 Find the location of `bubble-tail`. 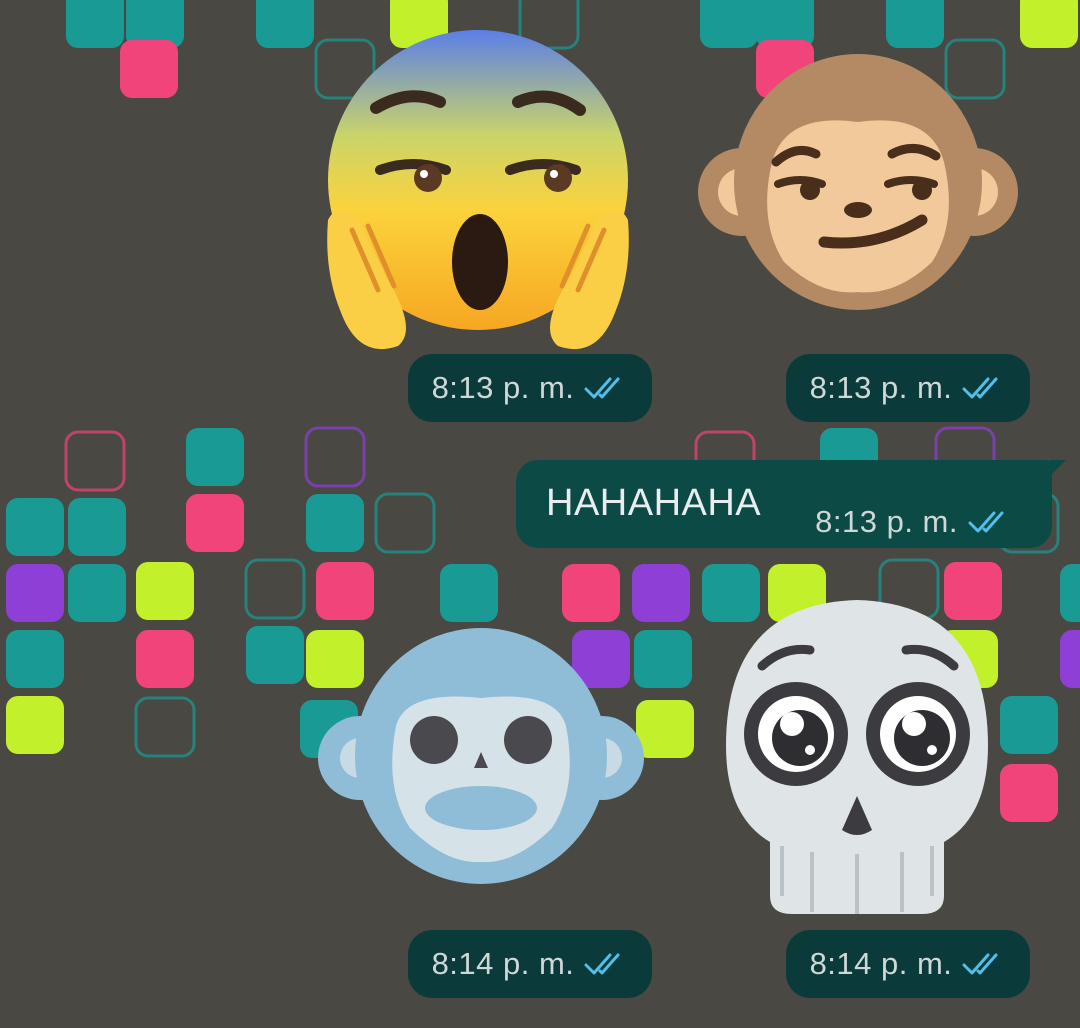

bubble-tail is located at coordinates (1058, 468).